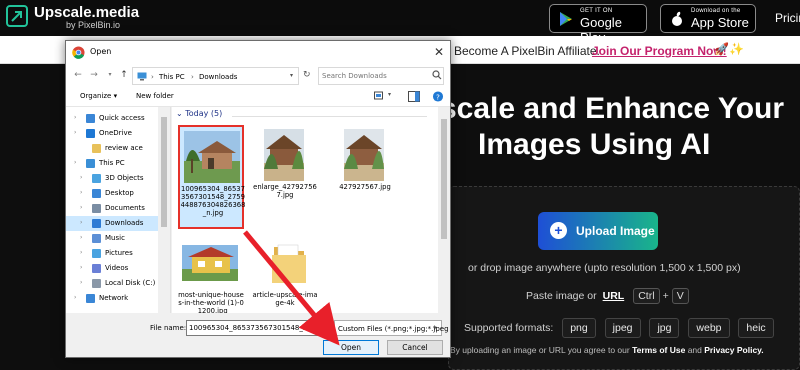 This screenshot has width=800, height=370. What do you see at coordinates (664, 328) in the screenshot?
I see `format-badge: jpg` at bounding box center [664, 328].